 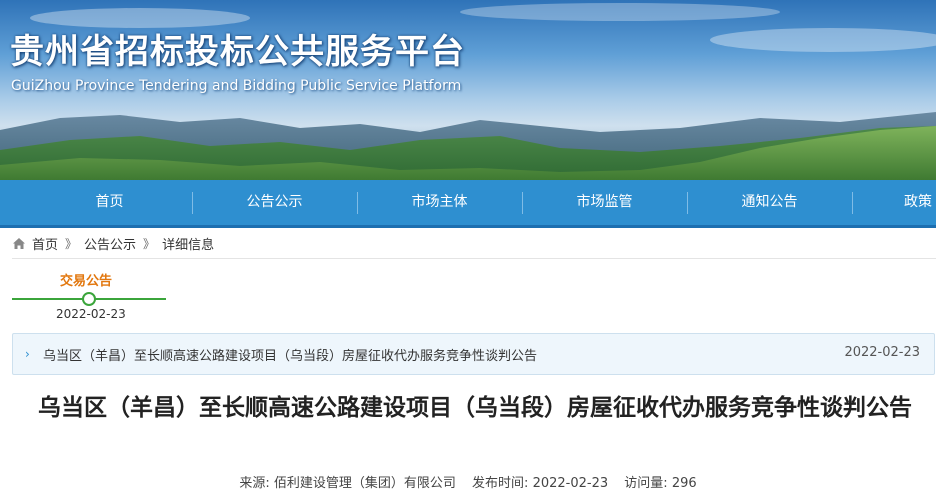 I want to click on site-title: 贵州省招标投标公共服务平台, so click(x=237, y=52).